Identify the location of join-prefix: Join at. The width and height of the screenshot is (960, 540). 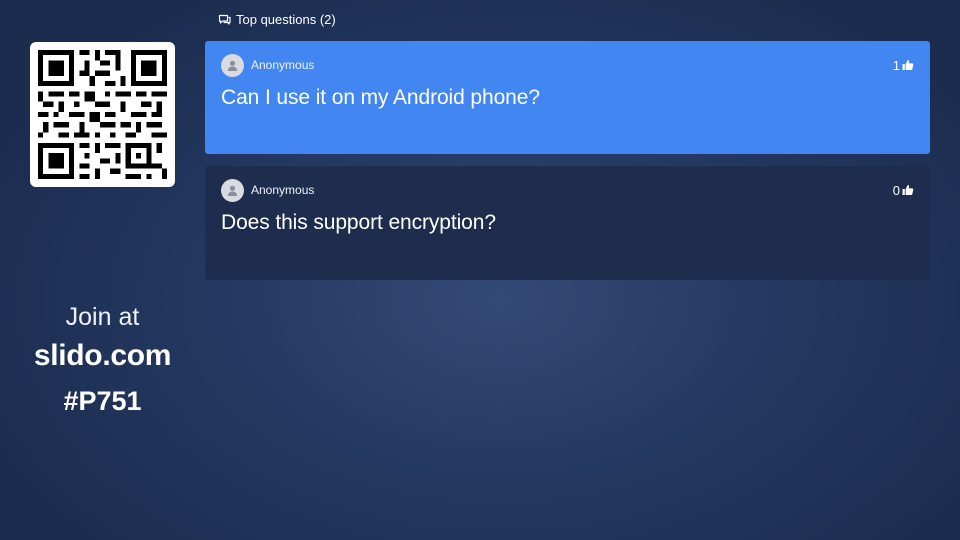
(102, 317).